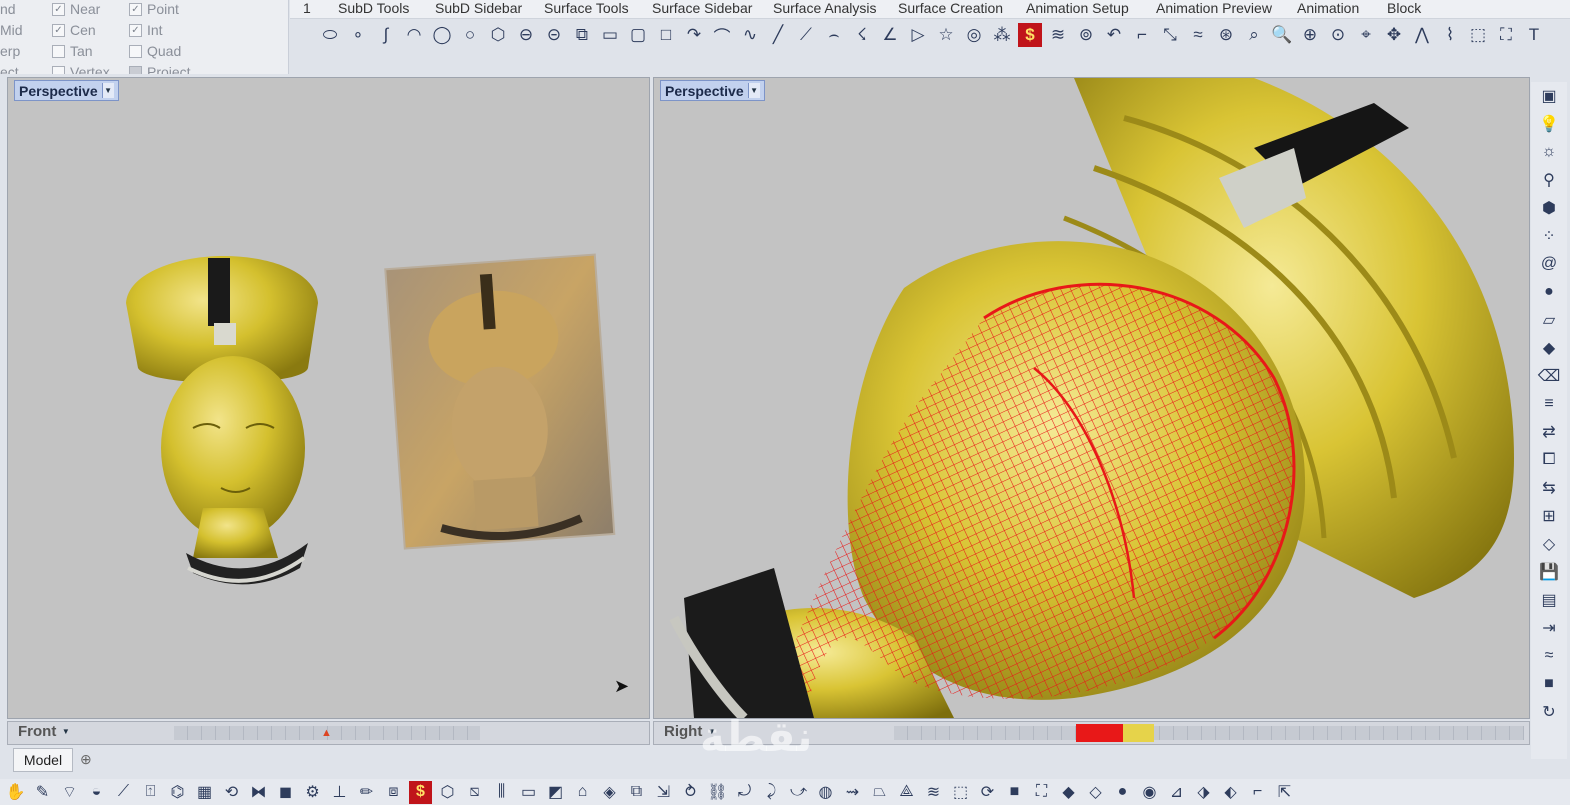  What do you see at coordinates (442, 35) in the screenshot?
I see `circle-icon: ◯` at bounding box center [442, 35].